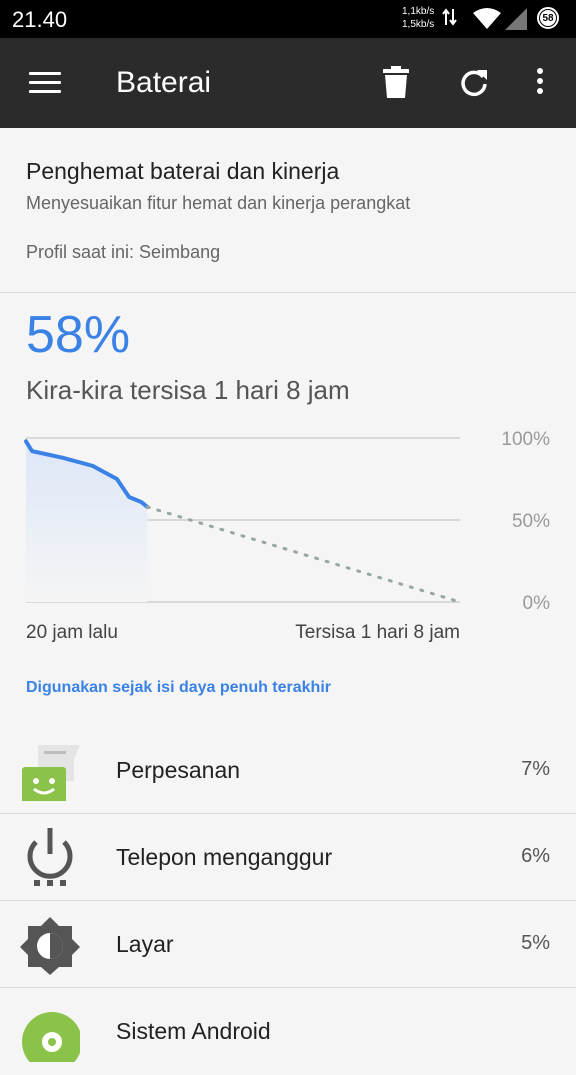  I want to click on app-percent: 6%, so click(535, 856).